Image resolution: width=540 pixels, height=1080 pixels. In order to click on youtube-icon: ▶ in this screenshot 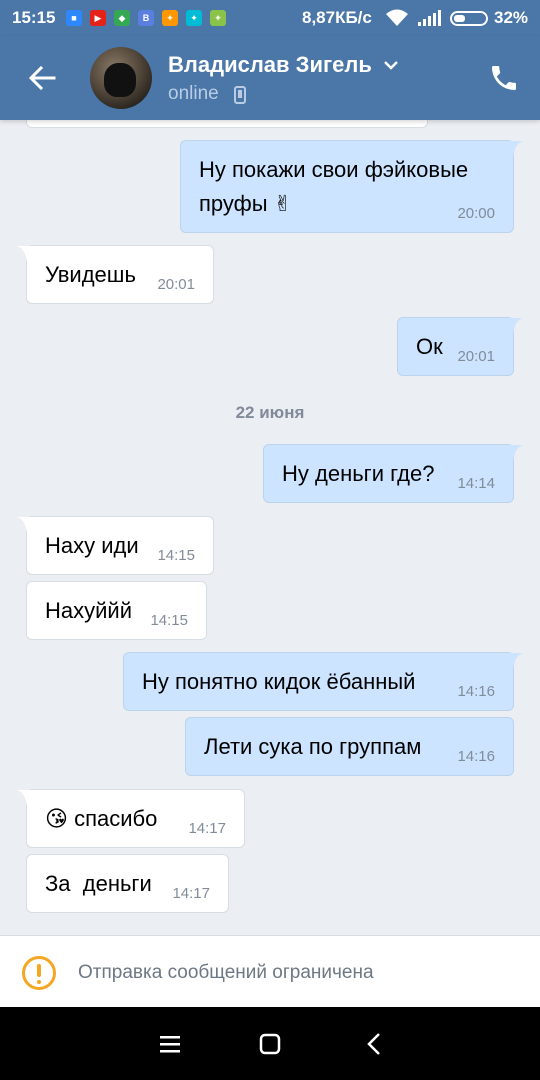, I will do `click(98, 18)`.